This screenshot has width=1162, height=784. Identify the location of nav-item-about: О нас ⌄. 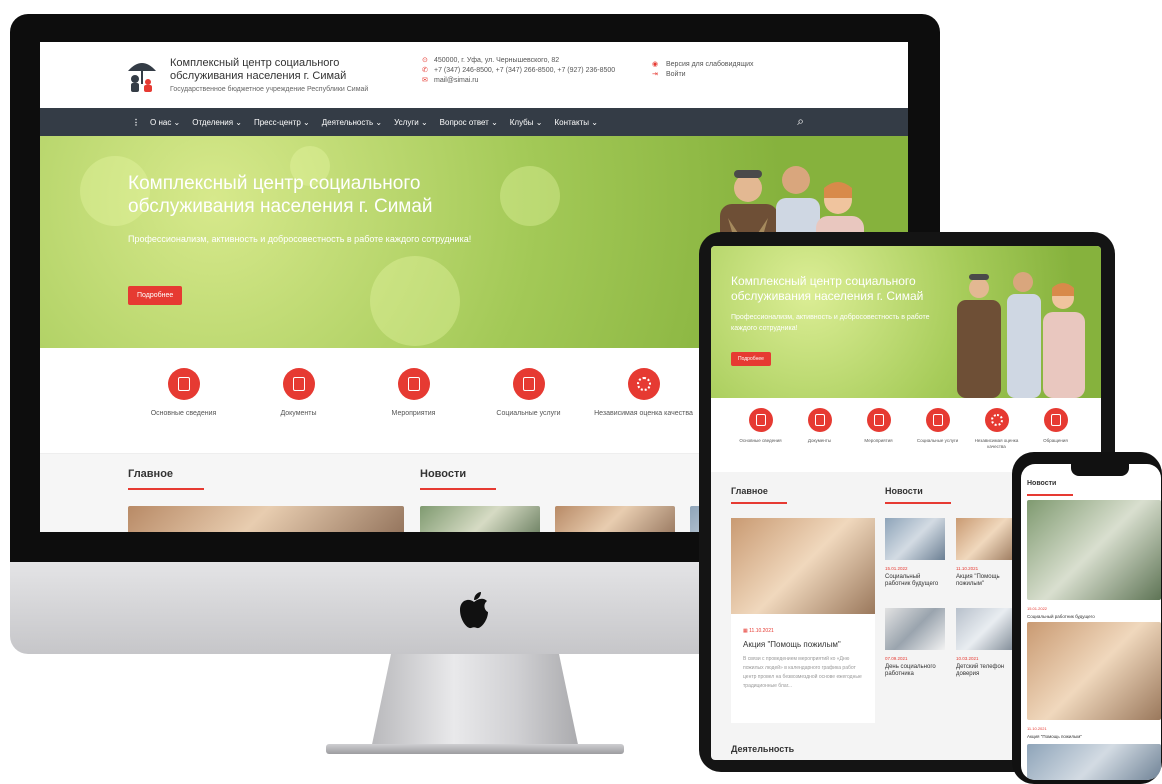
(165, 122).